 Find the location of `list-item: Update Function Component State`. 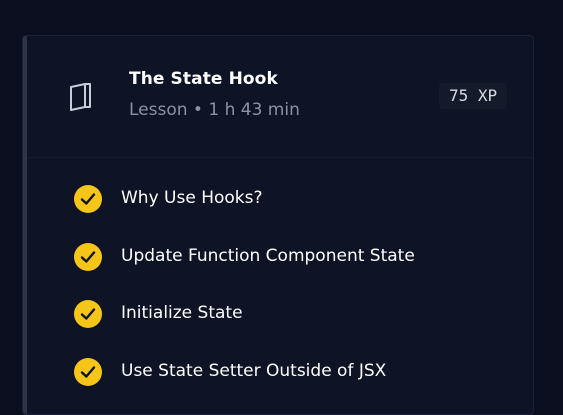

list-item: Update Function Component State is located at coordinates (299, 257).